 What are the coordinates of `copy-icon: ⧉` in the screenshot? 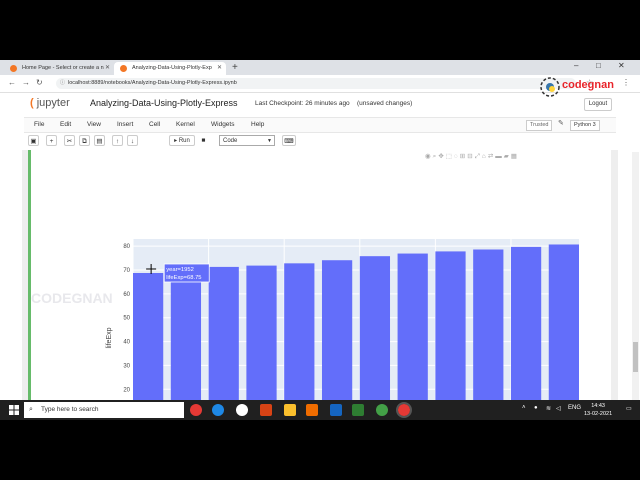 It's located at (84, 140).